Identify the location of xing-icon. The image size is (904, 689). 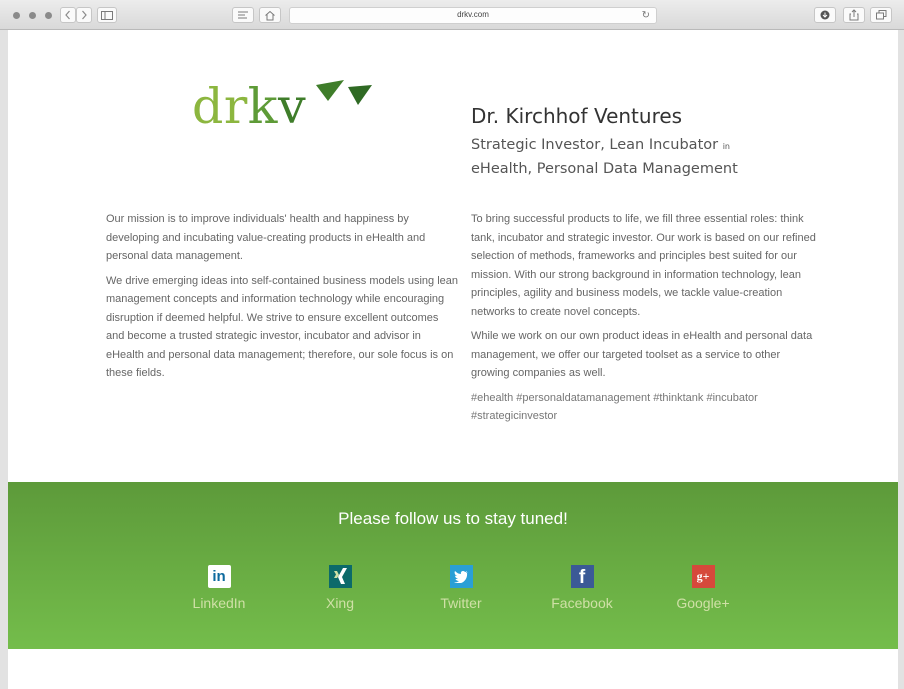
(340, 576).